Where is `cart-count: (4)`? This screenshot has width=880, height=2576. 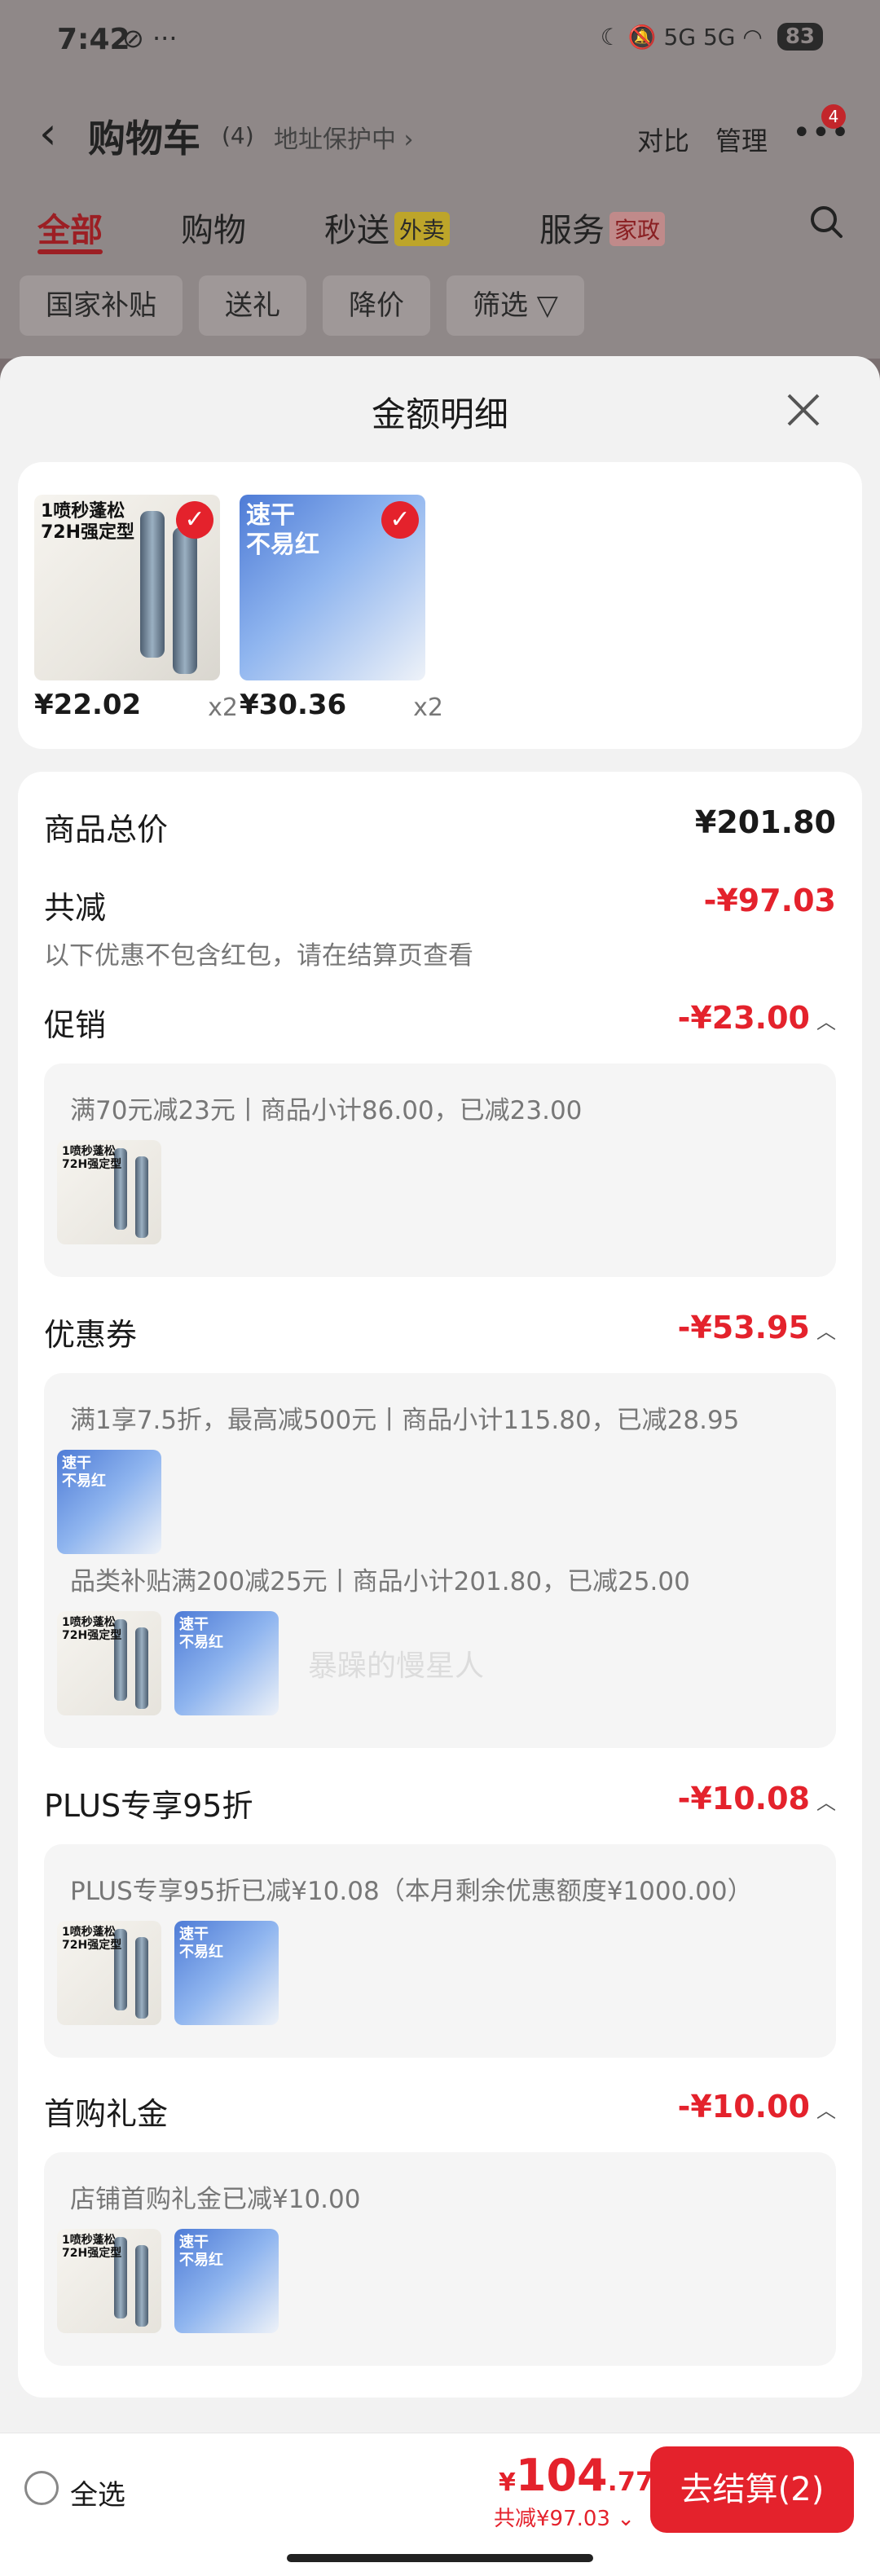
cart-count: (4) is located at coordinates (238, 135).